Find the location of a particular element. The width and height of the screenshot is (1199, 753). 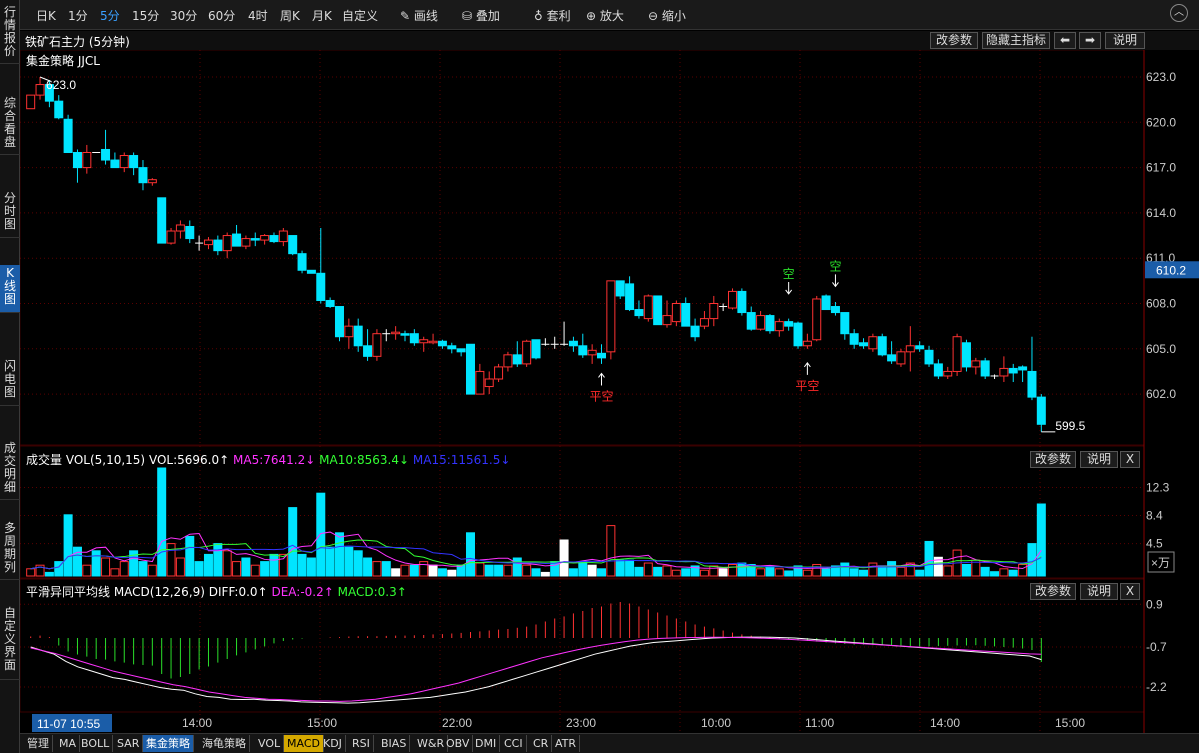

zoom-in-tool: ⊕ 放大 is located at coordinates (605, 15).